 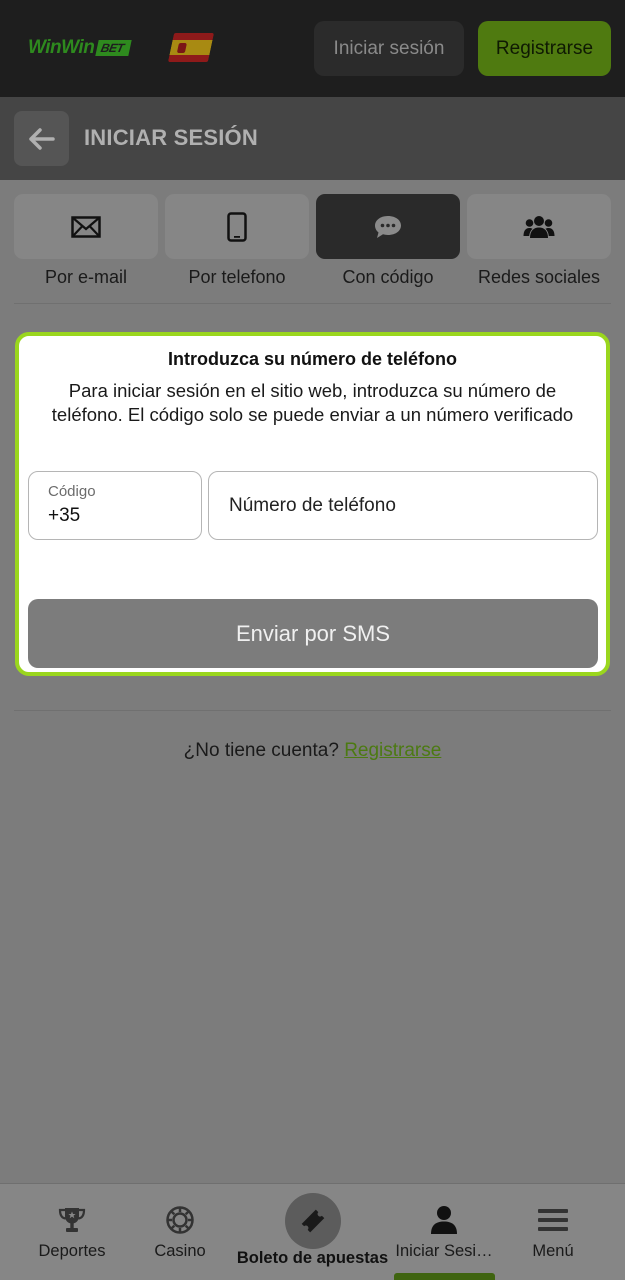 I want to click on tab-social-label: Redes sociales, so click(x=539, y=277).